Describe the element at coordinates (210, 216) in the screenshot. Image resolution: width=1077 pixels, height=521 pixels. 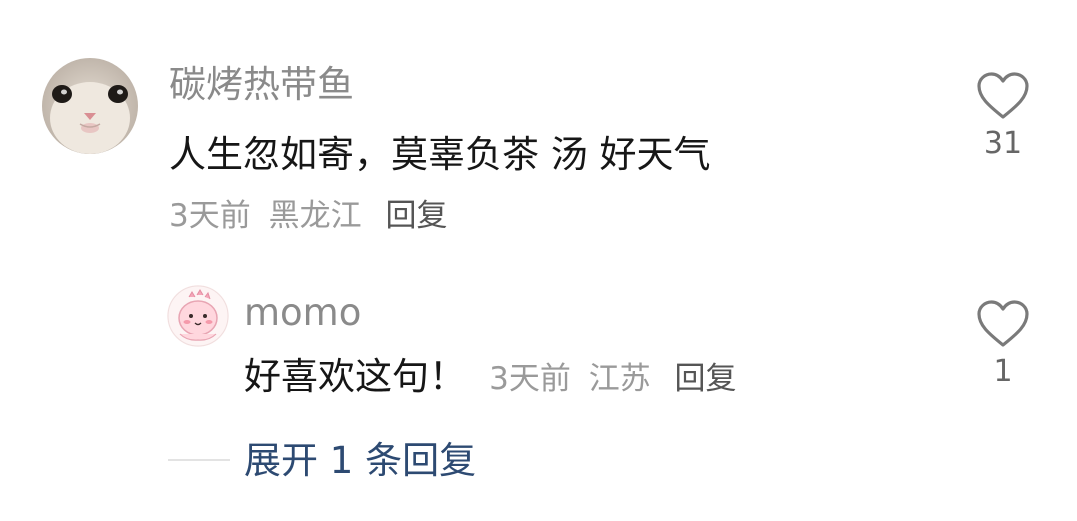
I see `comment-time: 3天前` at that location.